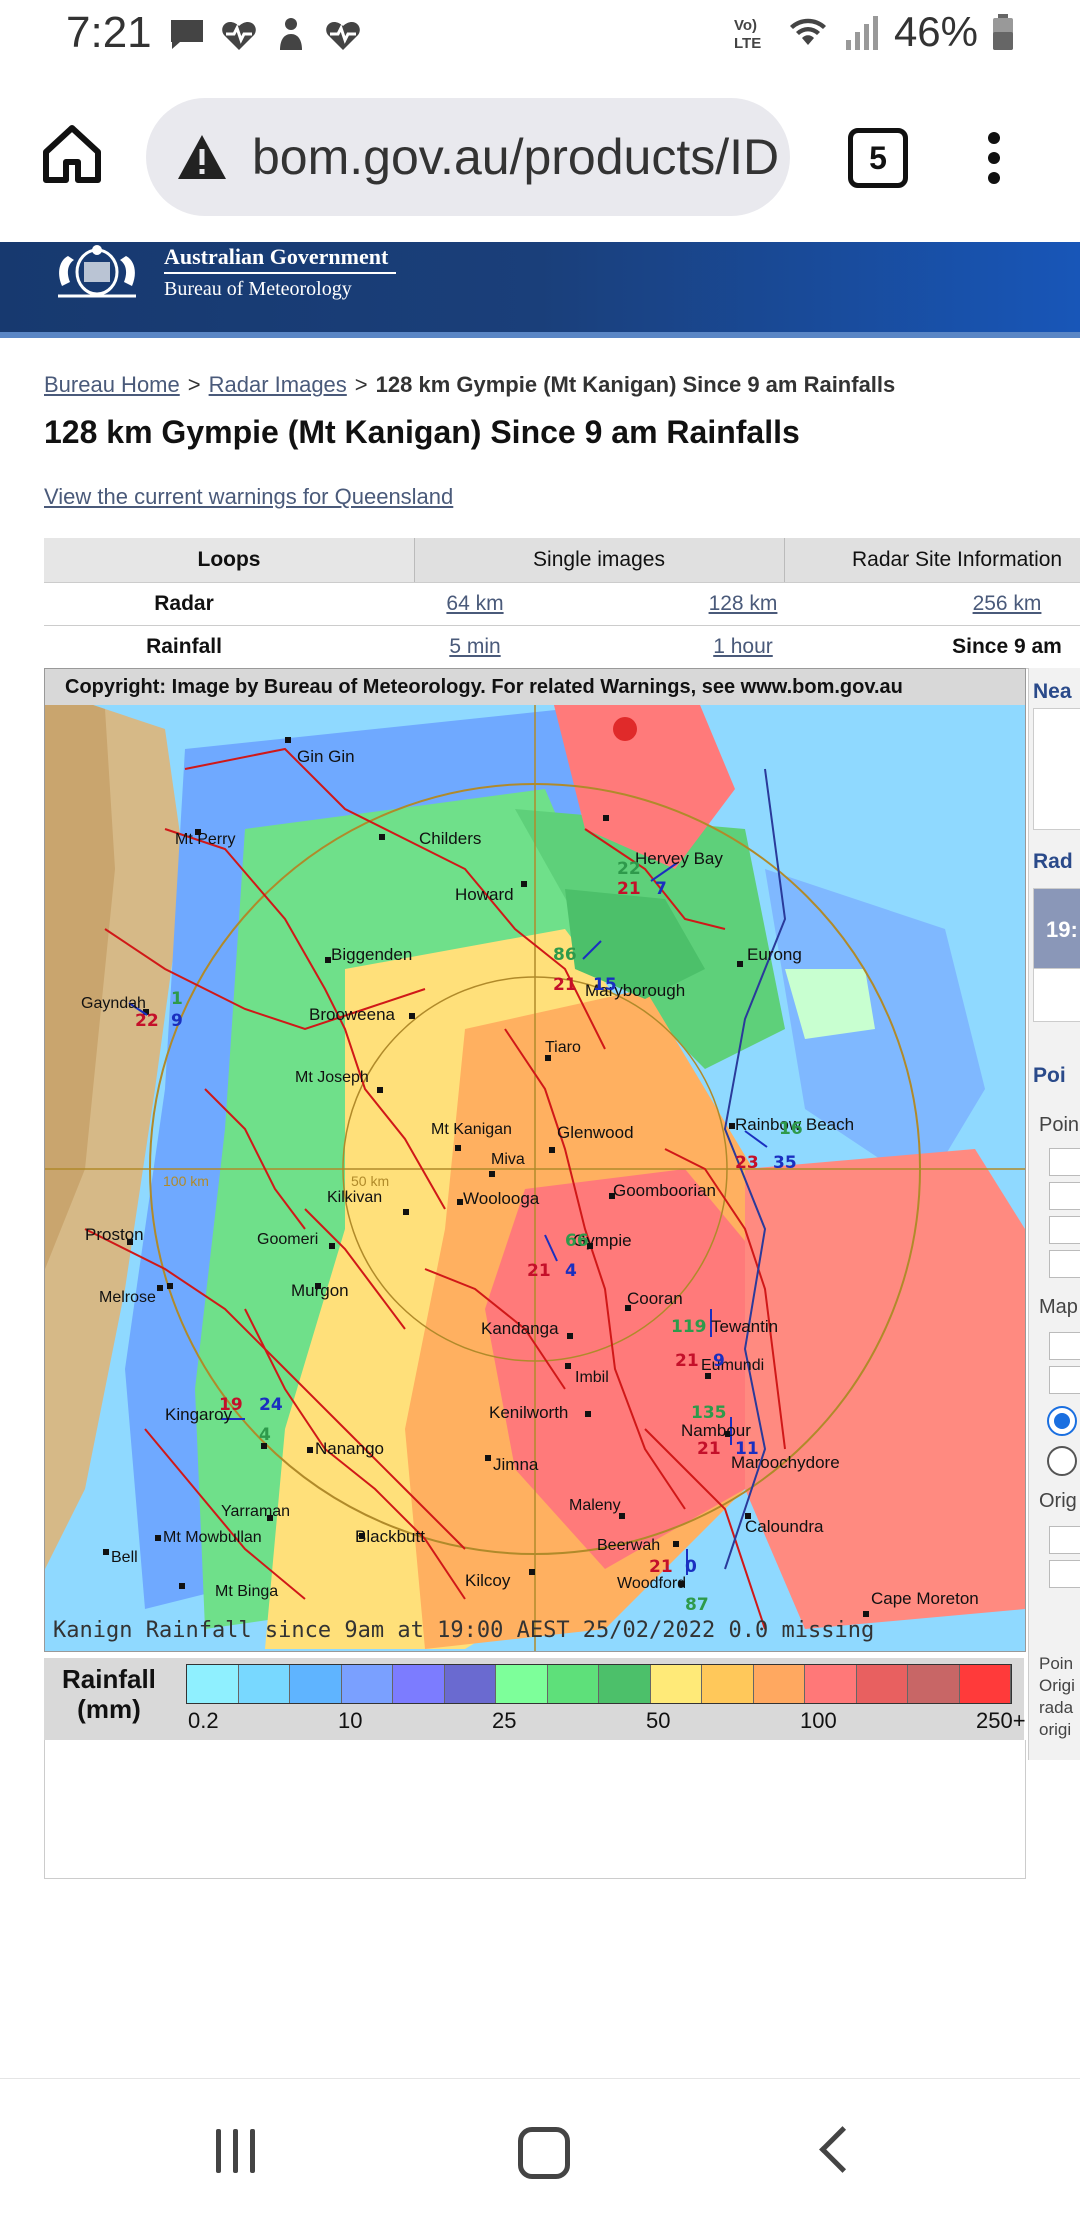 The image size is (1080, 2221). What do you see at coordinates (994, 160) in the screenshot?
I see `overflow-menu-icon` at bounding box center [994, 160].